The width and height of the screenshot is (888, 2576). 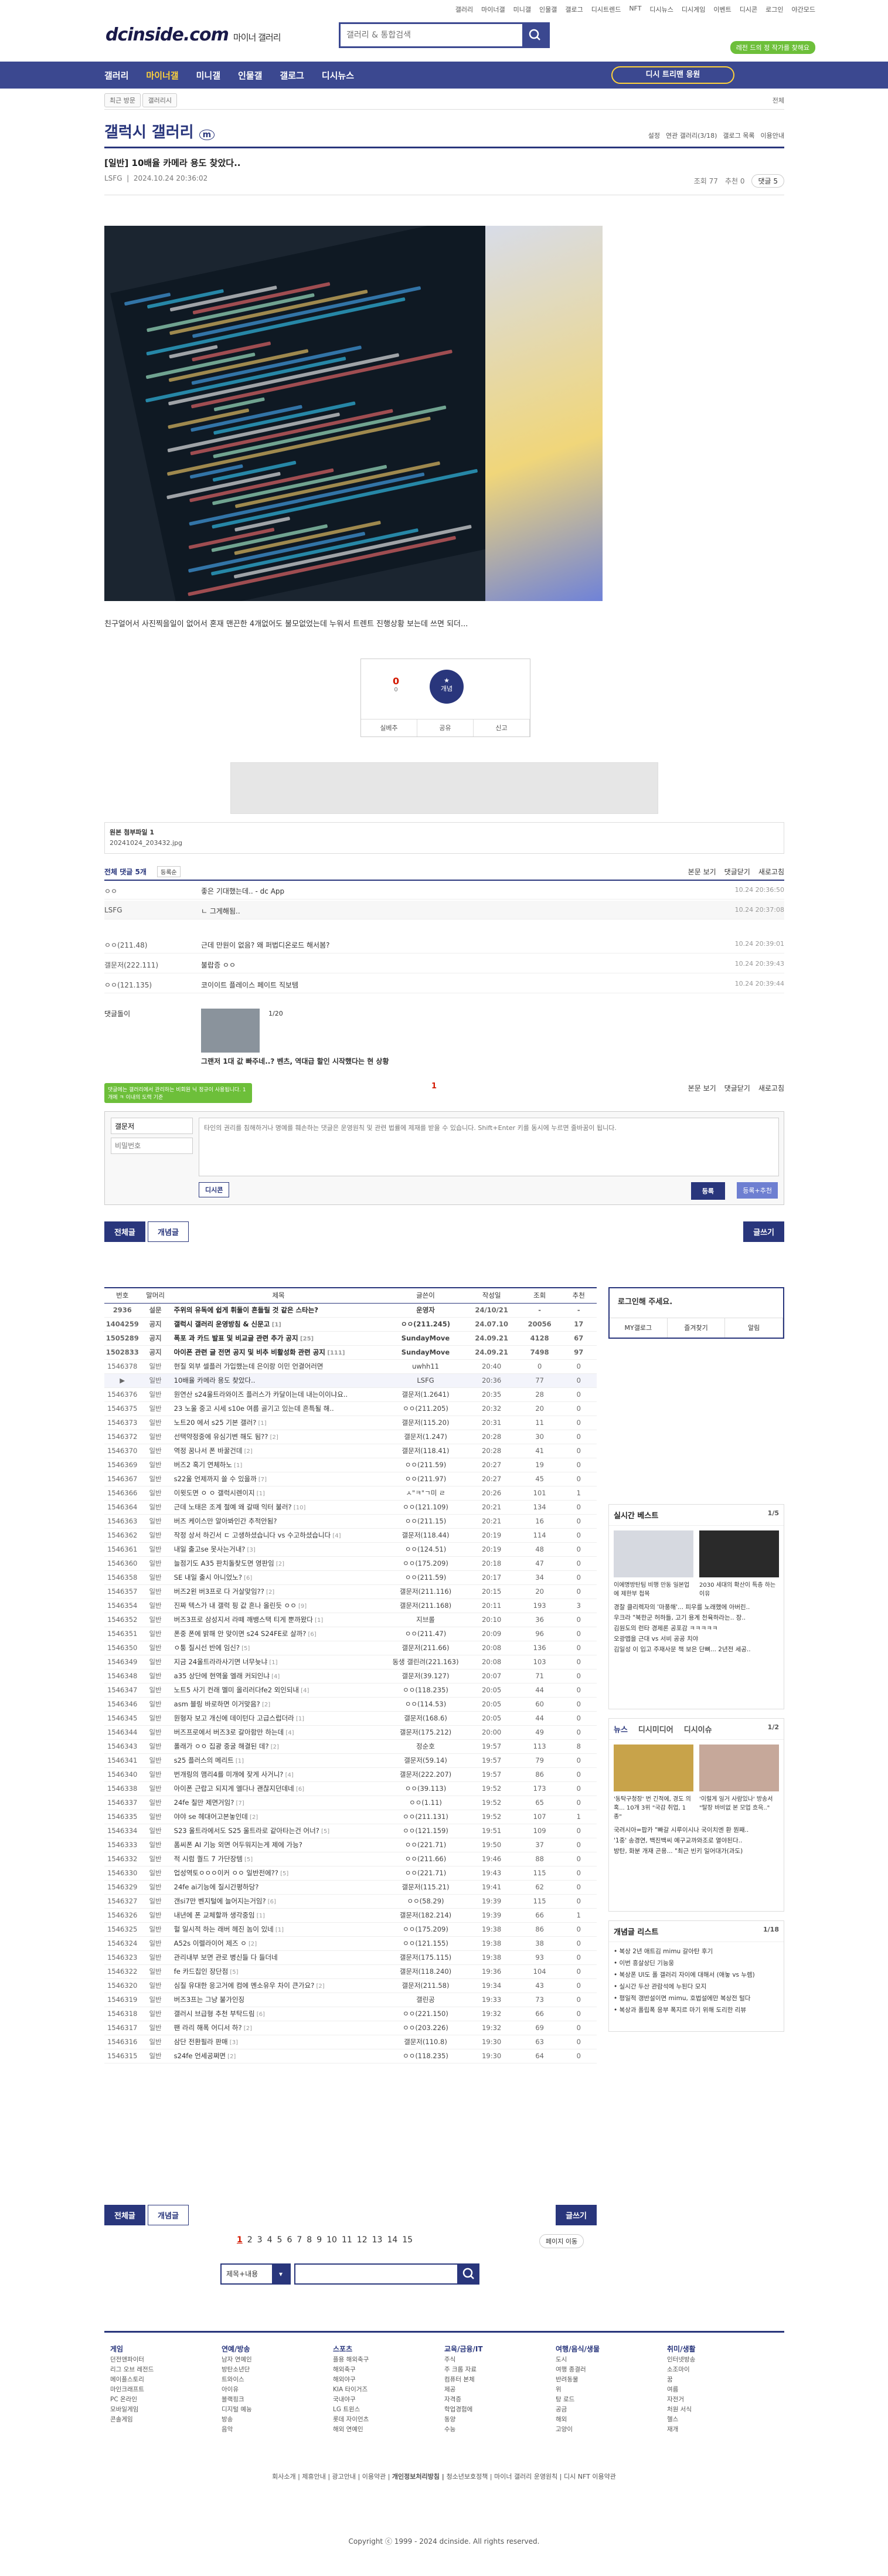 I want to click on row-title: 노트5 사기 컨래 멜미 올리러다fe2 외인되내 [4], so click(x=278, y=1690).